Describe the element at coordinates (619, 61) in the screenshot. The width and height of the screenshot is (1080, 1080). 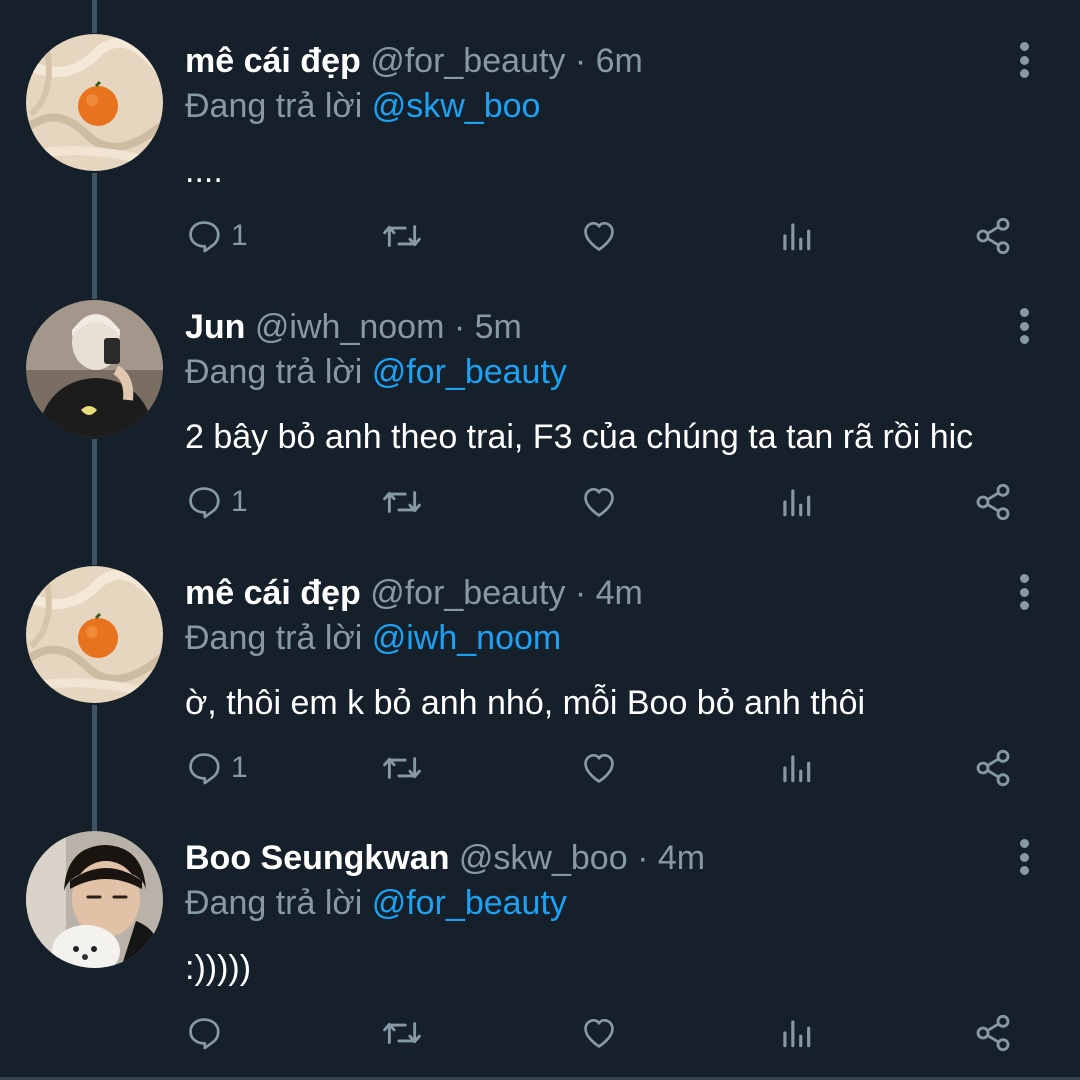
I see `timestamp: 6m` at that location.